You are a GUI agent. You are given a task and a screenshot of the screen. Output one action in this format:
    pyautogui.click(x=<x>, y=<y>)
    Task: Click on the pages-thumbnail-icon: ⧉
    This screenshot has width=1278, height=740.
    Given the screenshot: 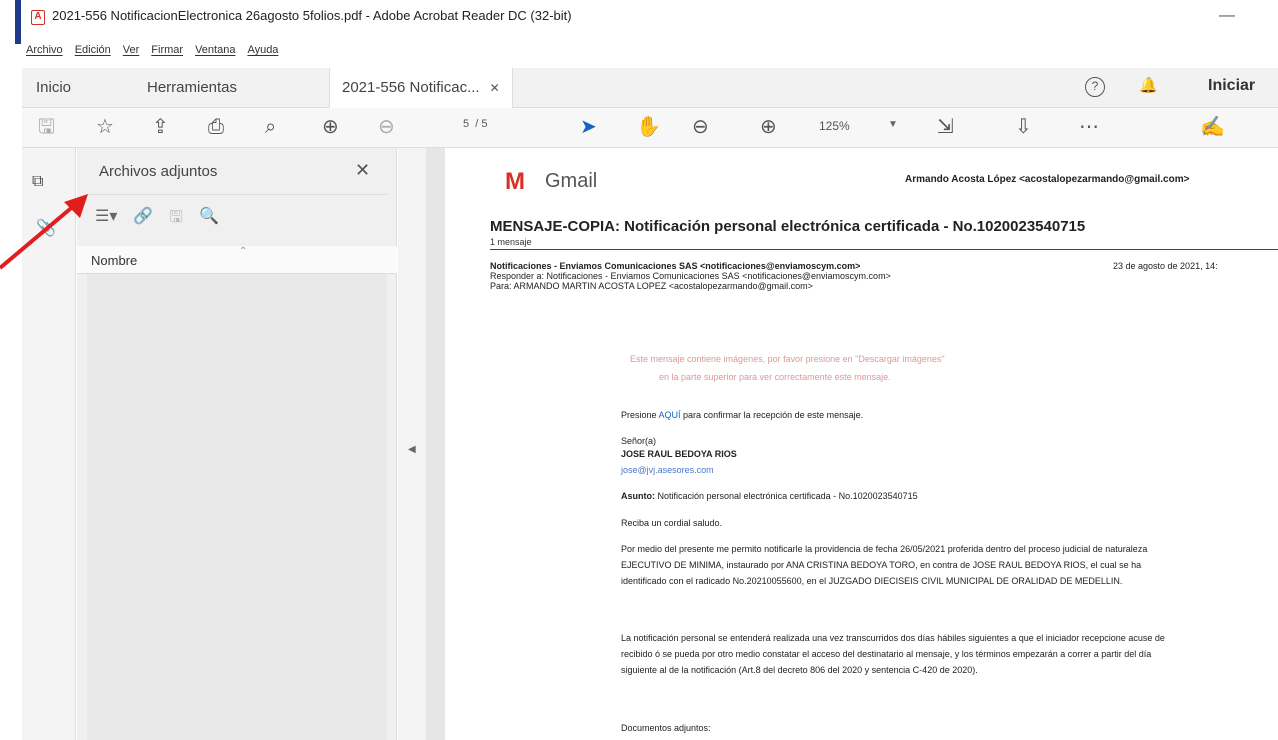 What is the action you would take?
    pyautogui.click(x=37, y=182)
    